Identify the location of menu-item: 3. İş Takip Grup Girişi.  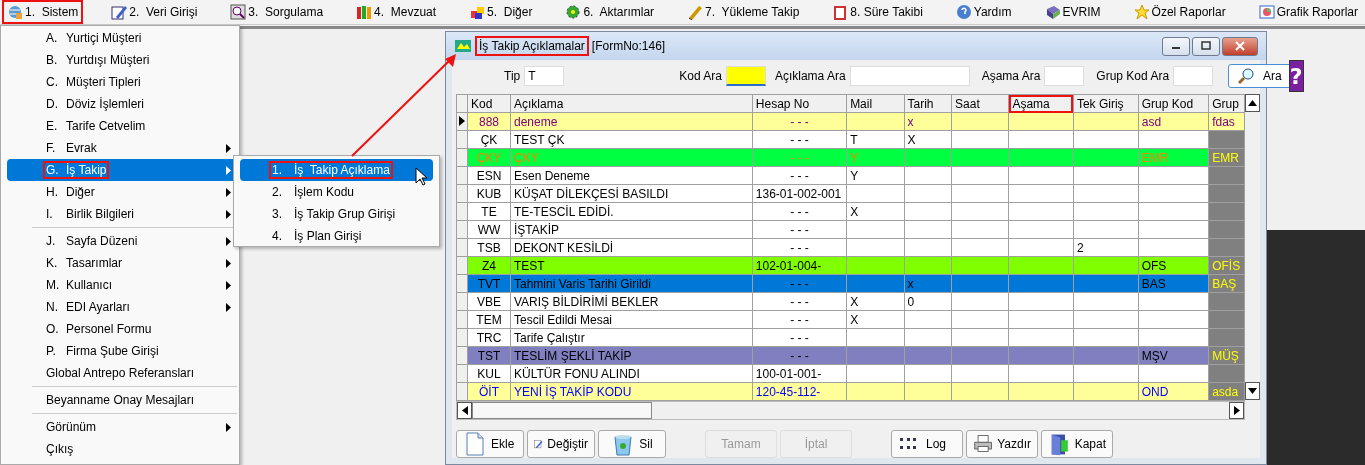
(336, 214).